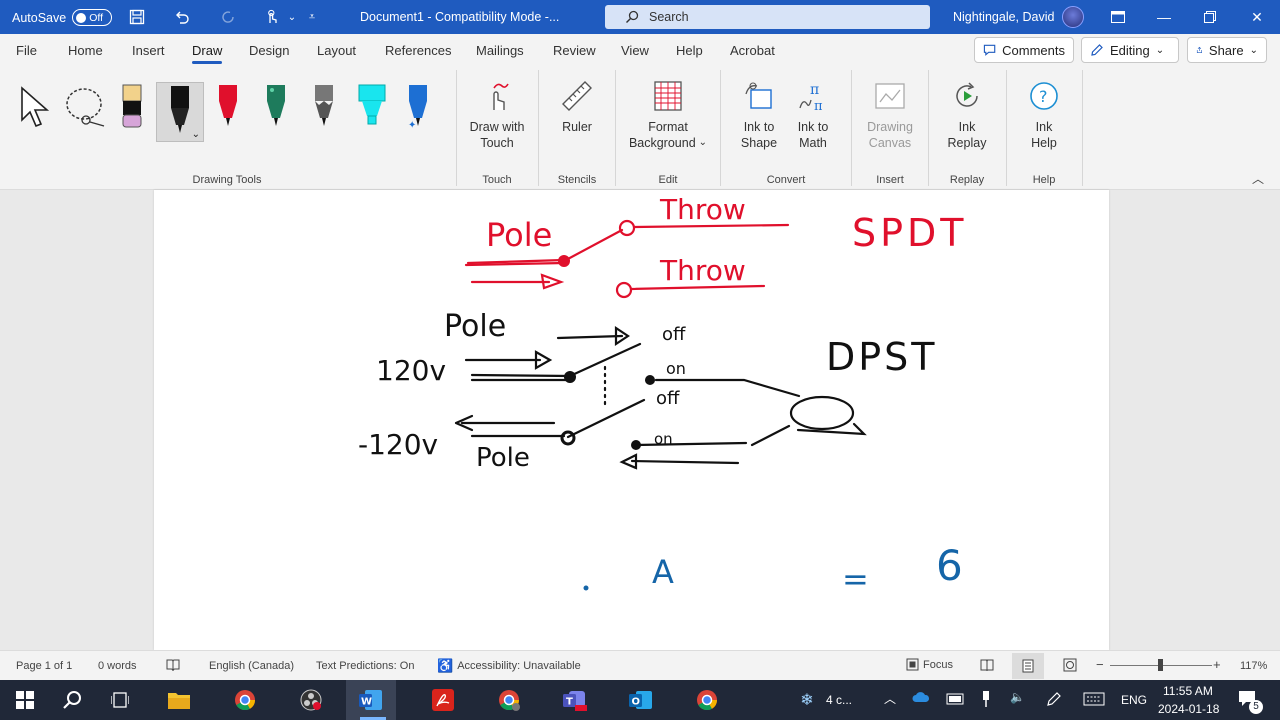 This screenshot has height=720, width=1280. What do you see at coordinates (1024, 50) in the screenshot?
I see `comments-button: Comments` at bounding box center [1024, 50].